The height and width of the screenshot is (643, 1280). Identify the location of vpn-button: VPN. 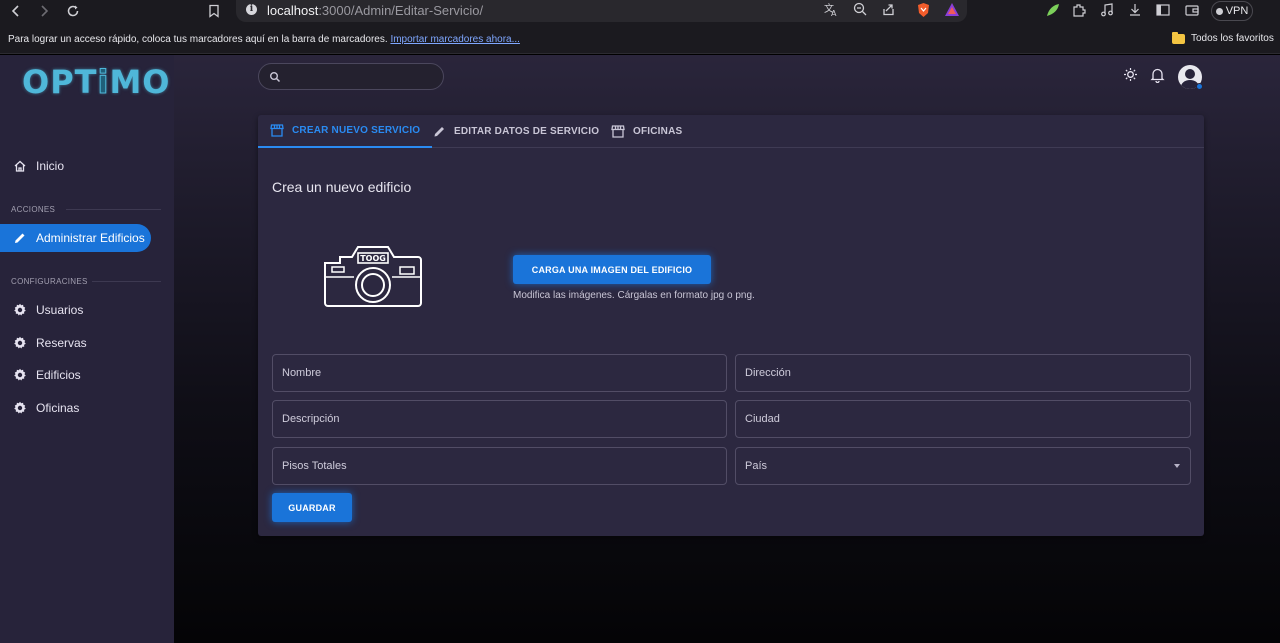
(1232, 11).